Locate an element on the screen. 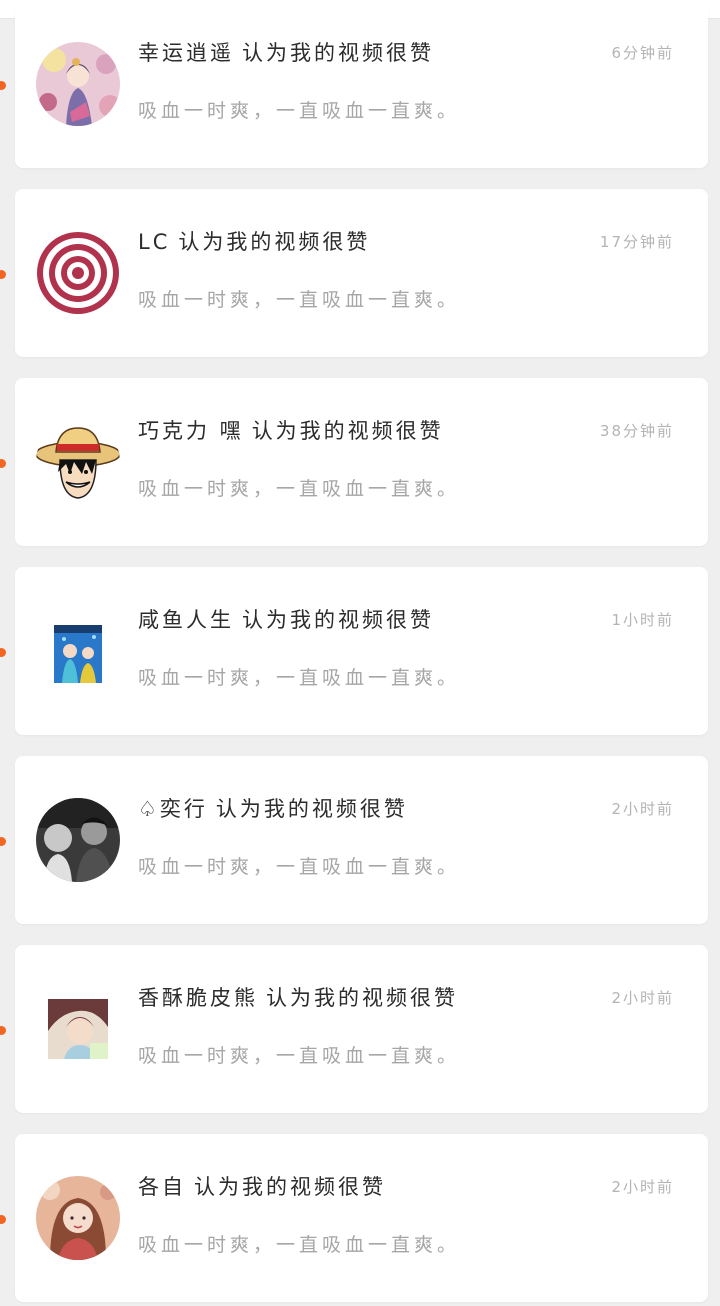  timestamp: 6分钟前 is located at coordinates (642, 53).